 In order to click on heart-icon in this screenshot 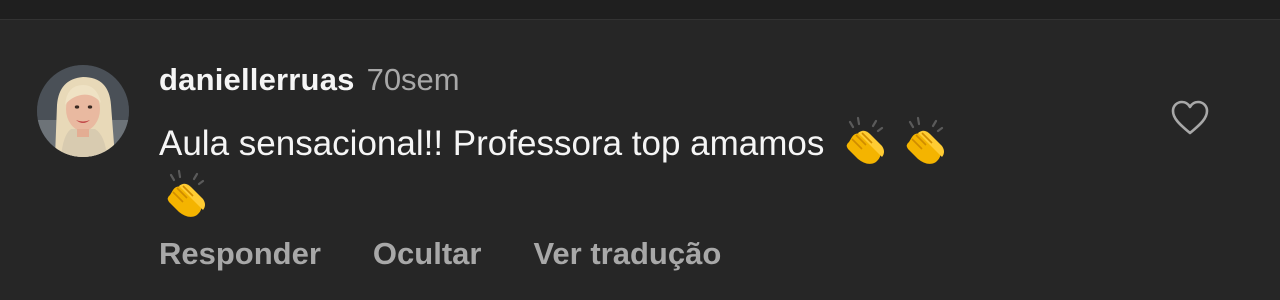, I will do `click(1190, 118)`.